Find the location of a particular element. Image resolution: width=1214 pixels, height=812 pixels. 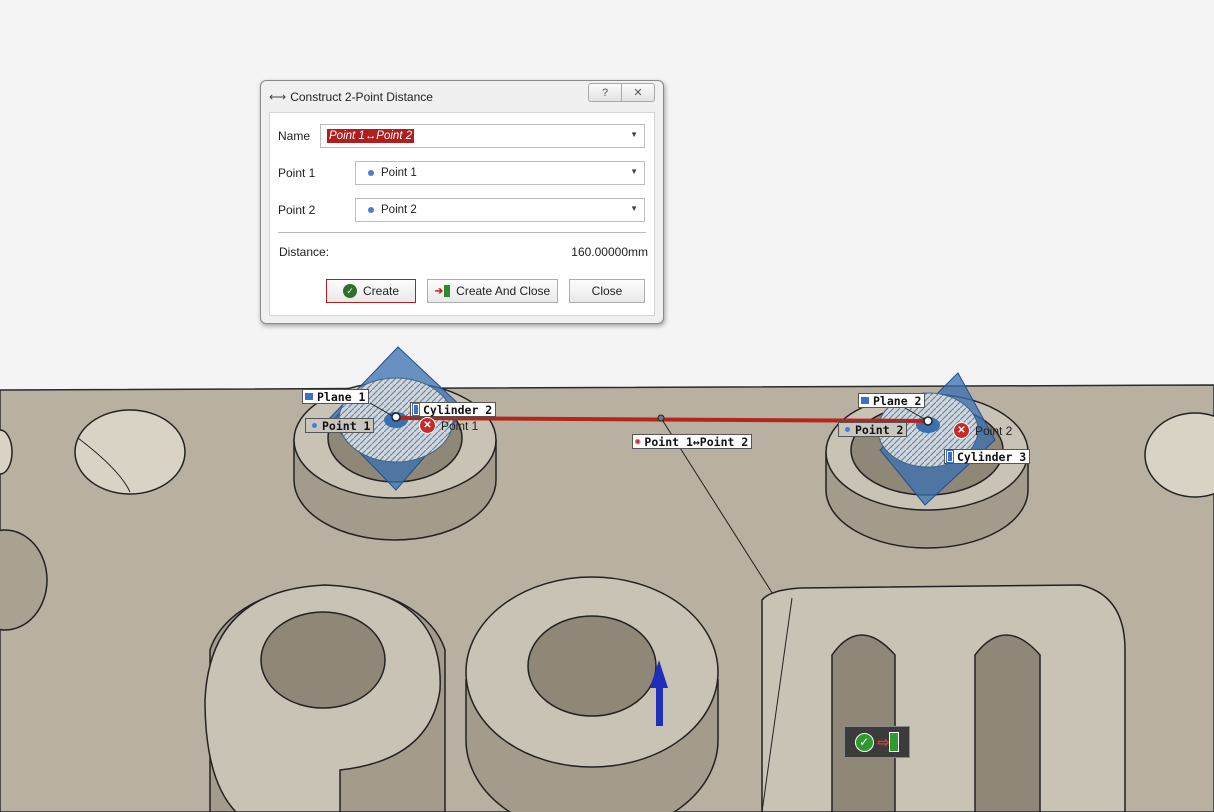

name-label: Name is located at coordinates (294, 136).